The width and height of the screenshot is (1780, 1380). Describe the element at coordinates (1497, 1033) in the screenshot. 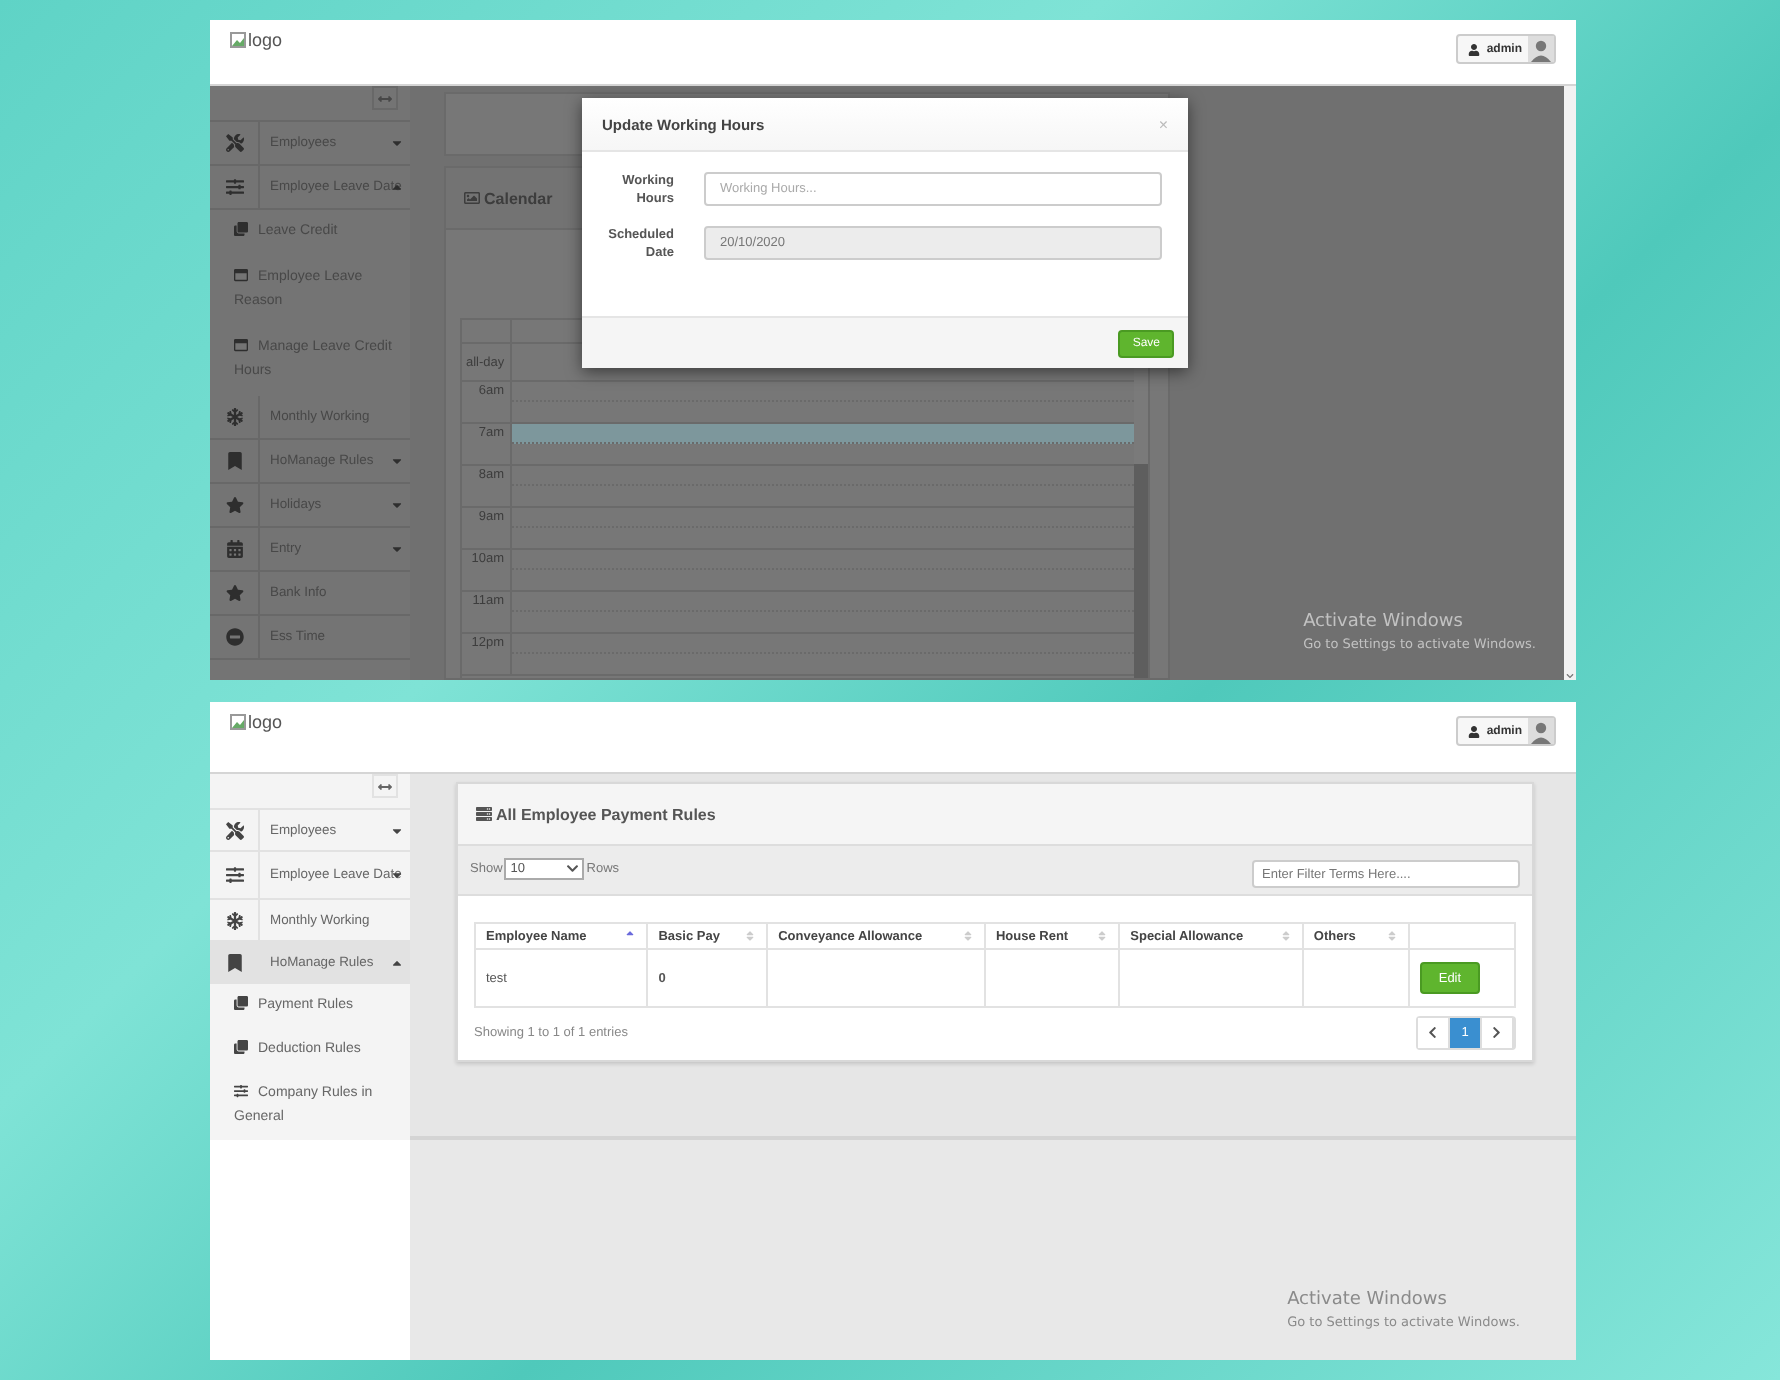

I see `chevron-right-icon` at that location.